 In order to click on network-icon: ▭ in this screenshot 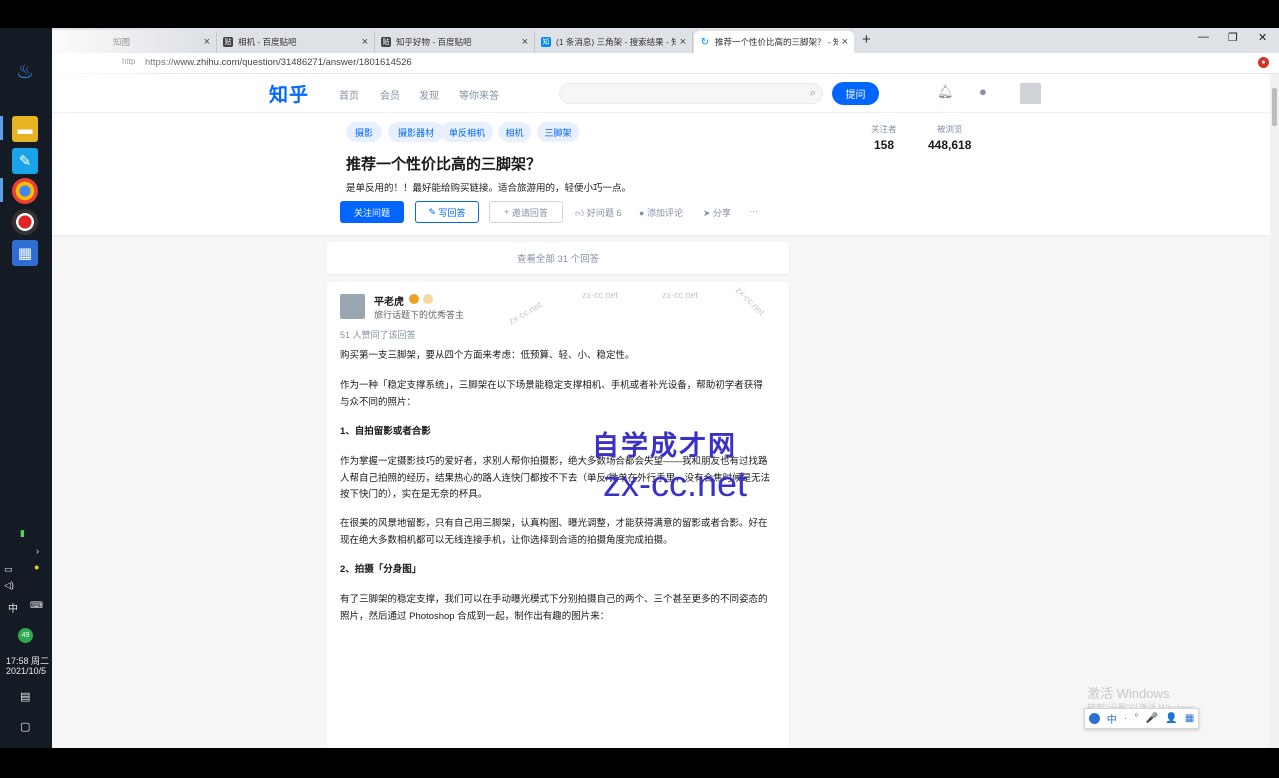, I will do `click(8, 569)`.